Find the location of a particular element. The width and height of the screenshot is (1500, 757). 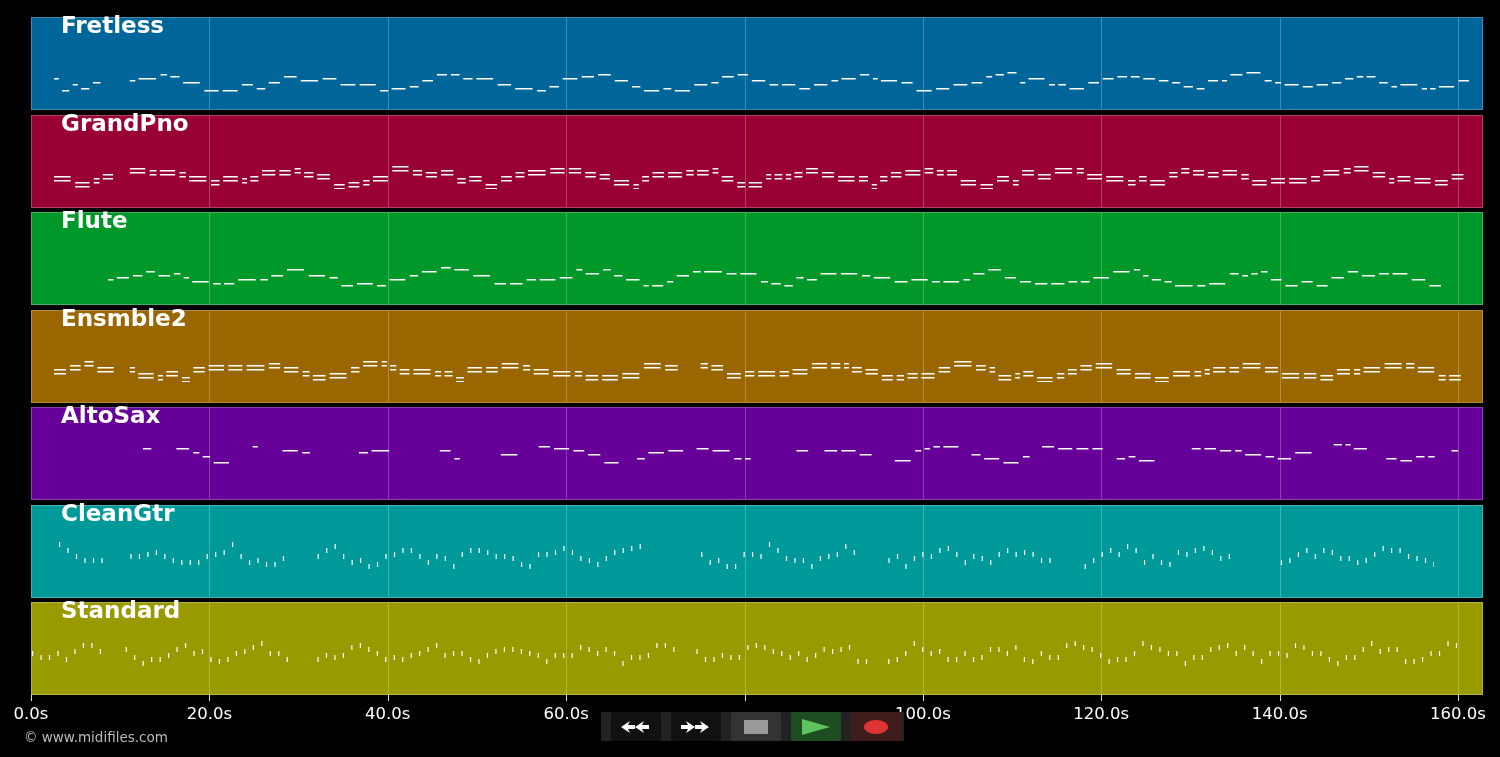

time-tick-label: 60.0s is located at coordinates (566, 713).